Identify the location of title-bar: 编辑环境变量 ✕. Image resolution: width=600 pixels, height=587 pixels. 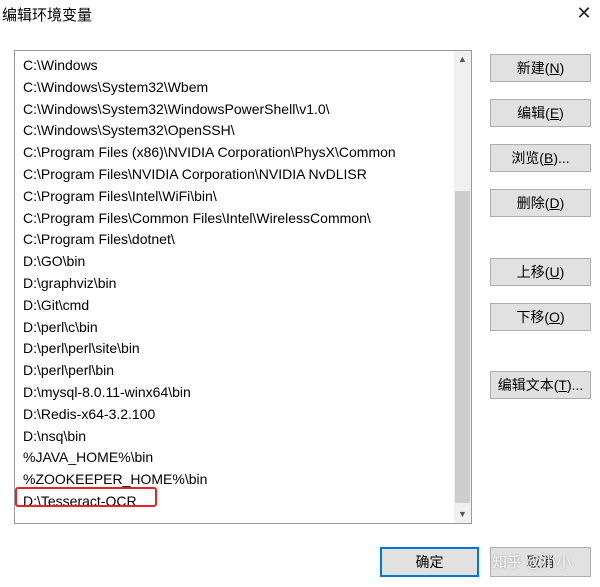
(300, 14).